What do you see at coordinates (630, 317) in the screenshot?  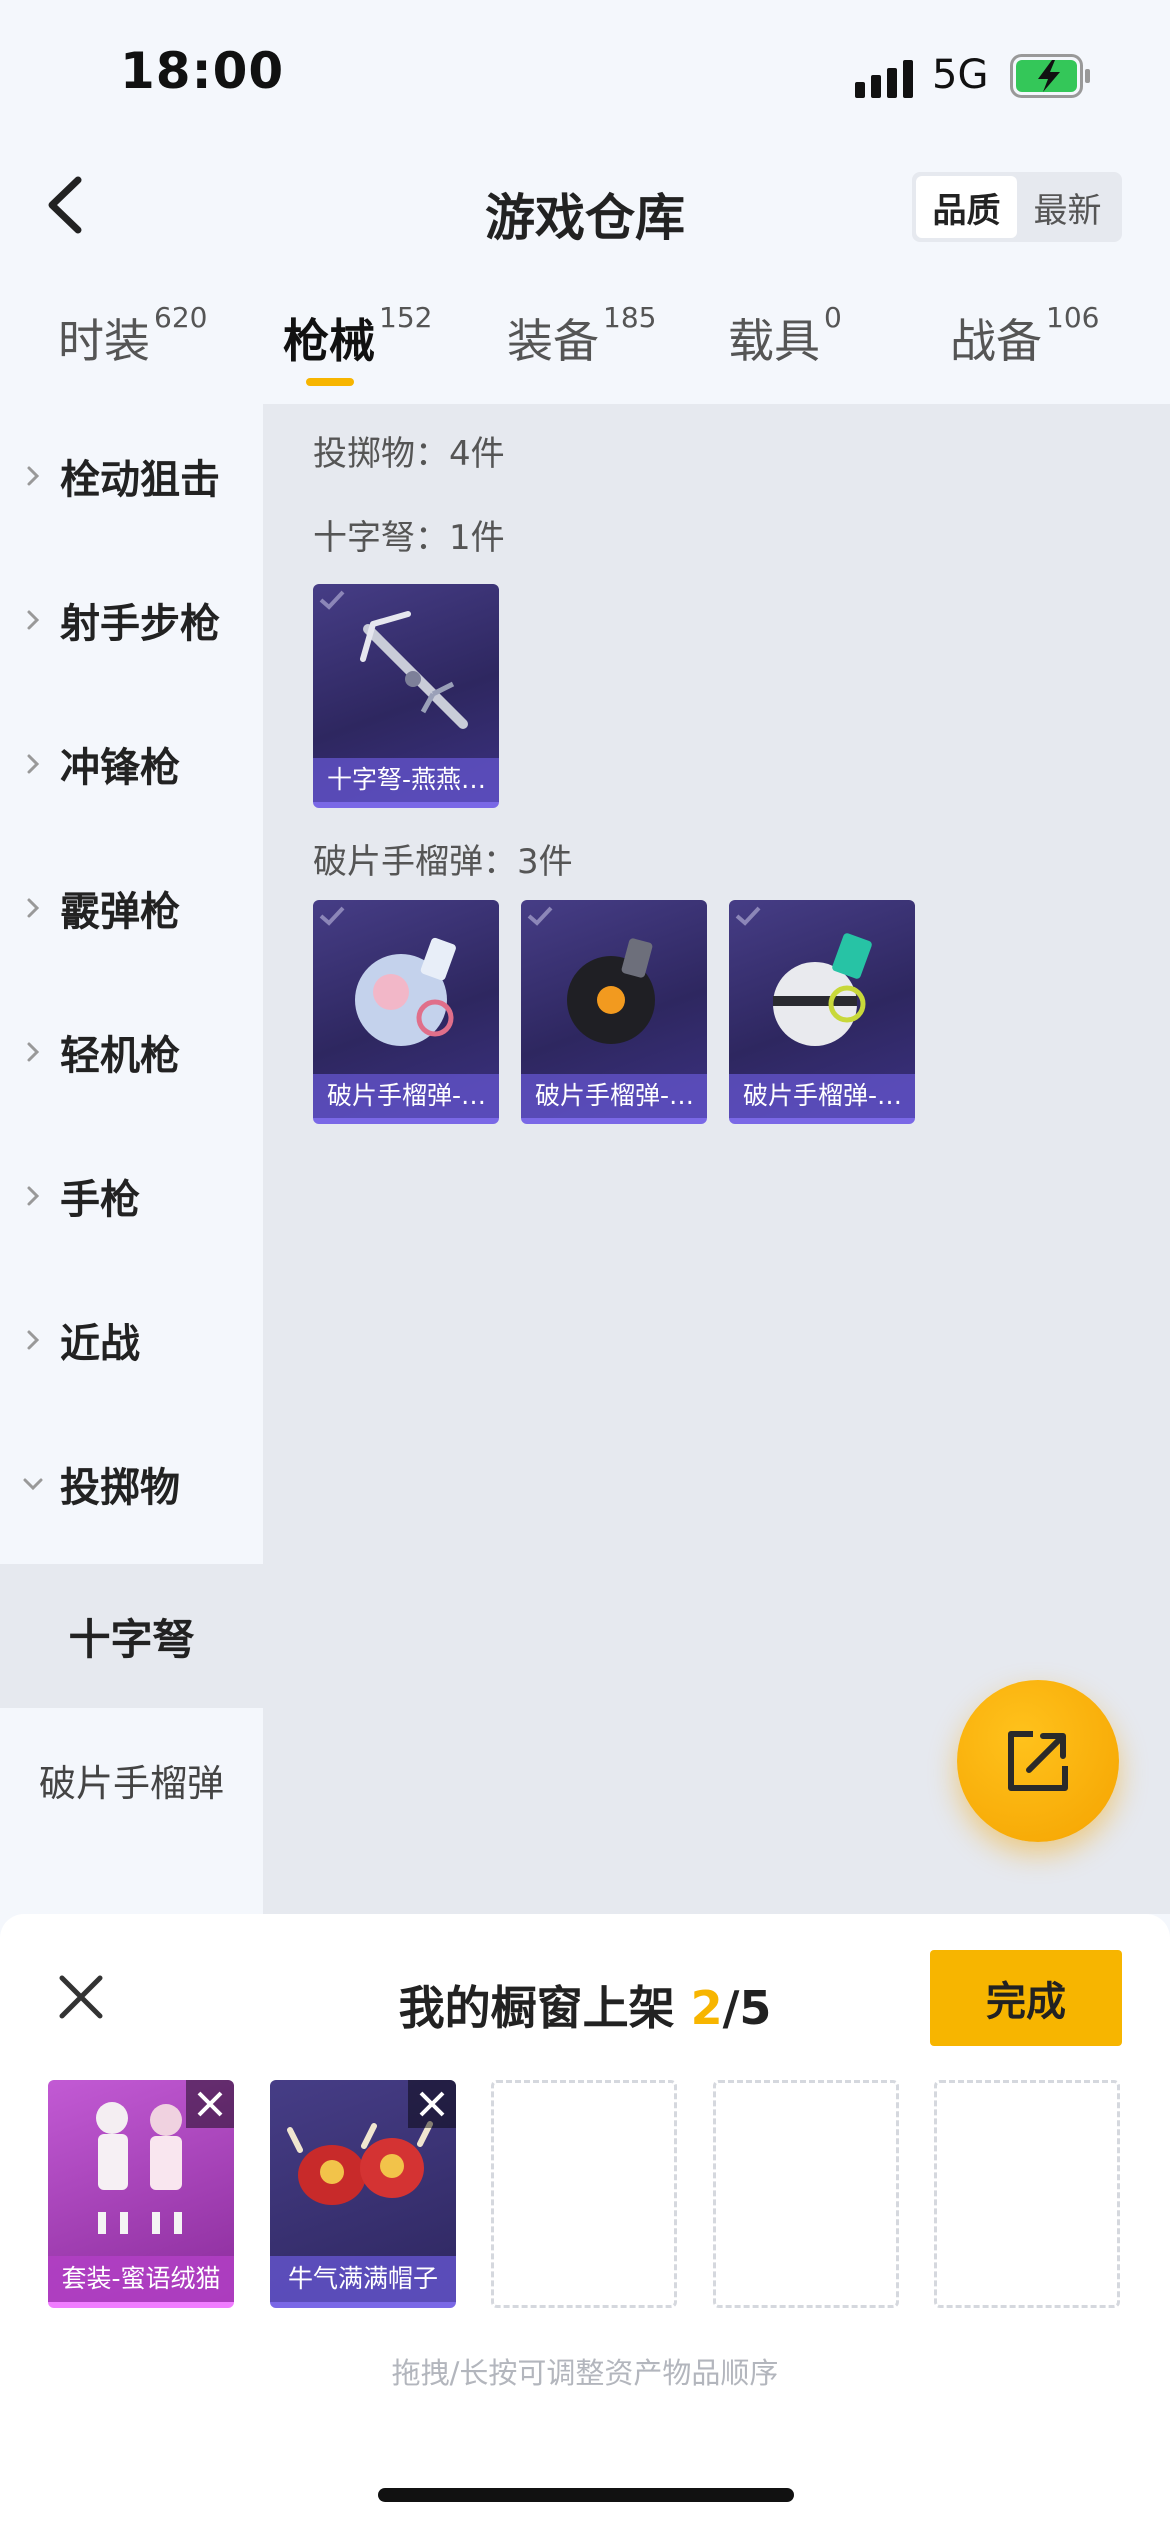 I see `tab-count: 185` at bounding box center [630, 317].